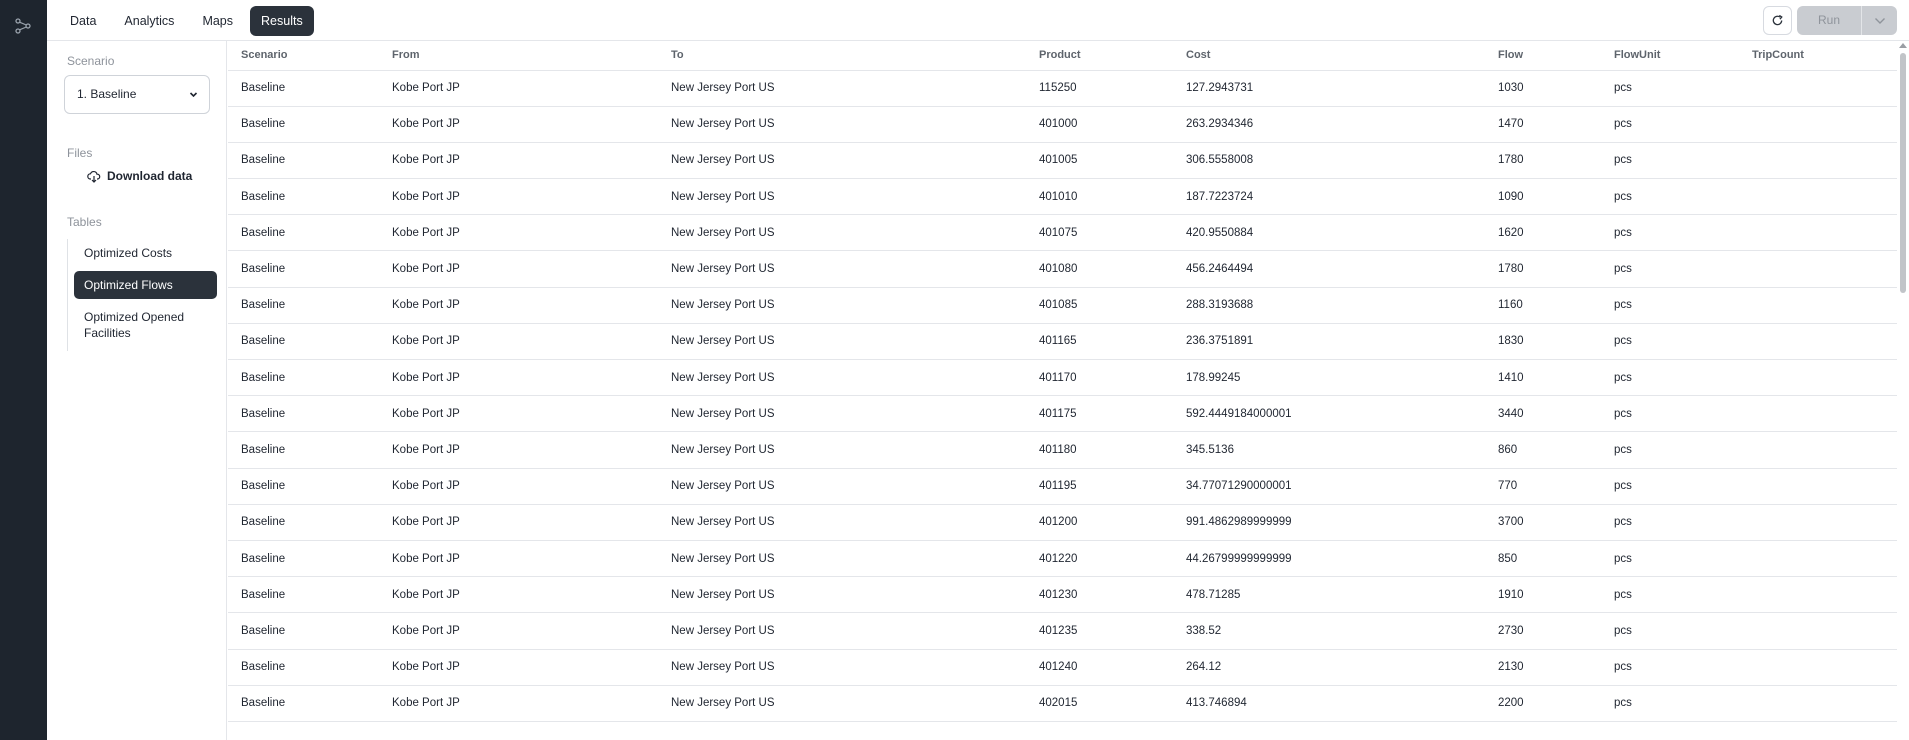 The height and width of the screenshot is (740, 1909). I want to click on table-scrollbar, so click(1903, 390).